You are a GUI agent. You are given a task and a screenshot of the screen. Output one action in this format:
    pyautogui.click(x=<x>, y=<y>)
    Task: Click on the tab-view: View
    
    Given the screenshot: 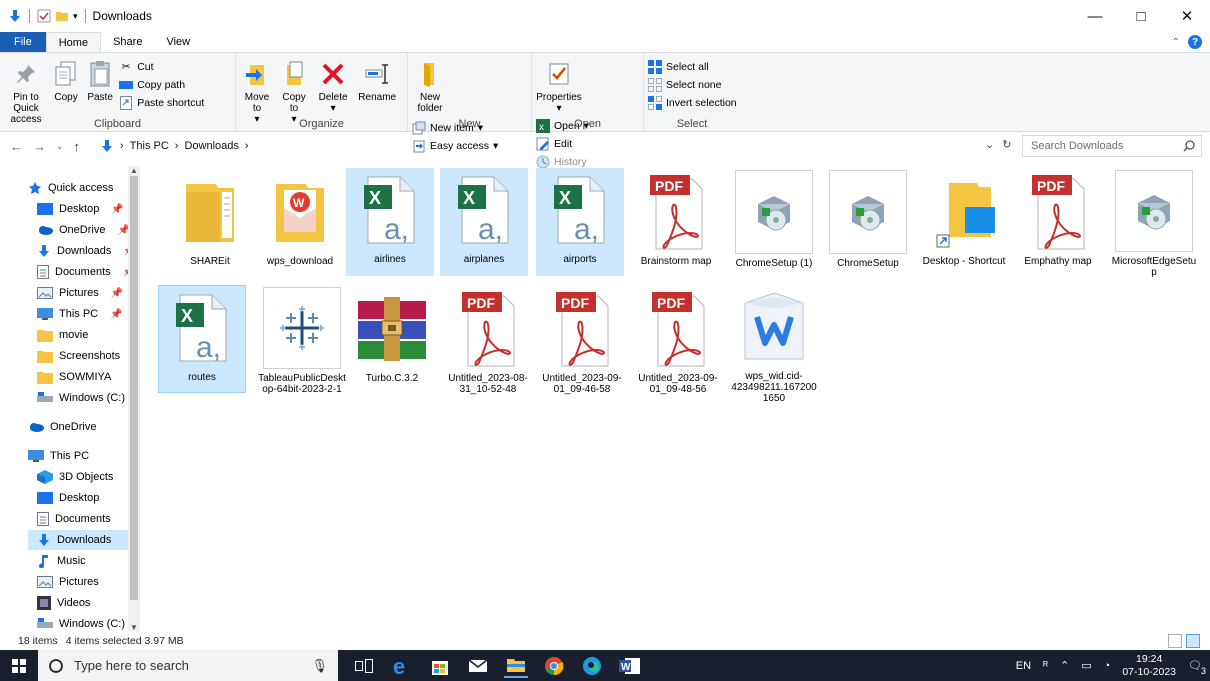 What is the action you would take?
    pyautogui.click(x=178, y=42)
    